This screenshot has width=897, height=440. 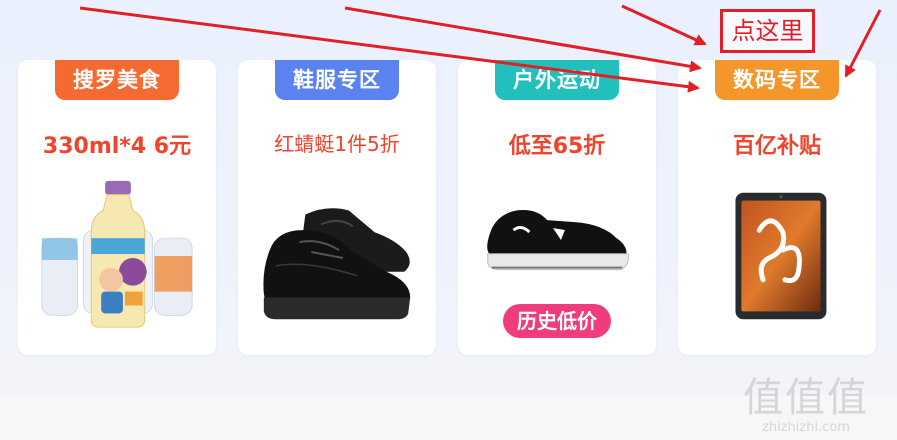 I want to click on leather-shoe-icon, so click(x=337, y=255).